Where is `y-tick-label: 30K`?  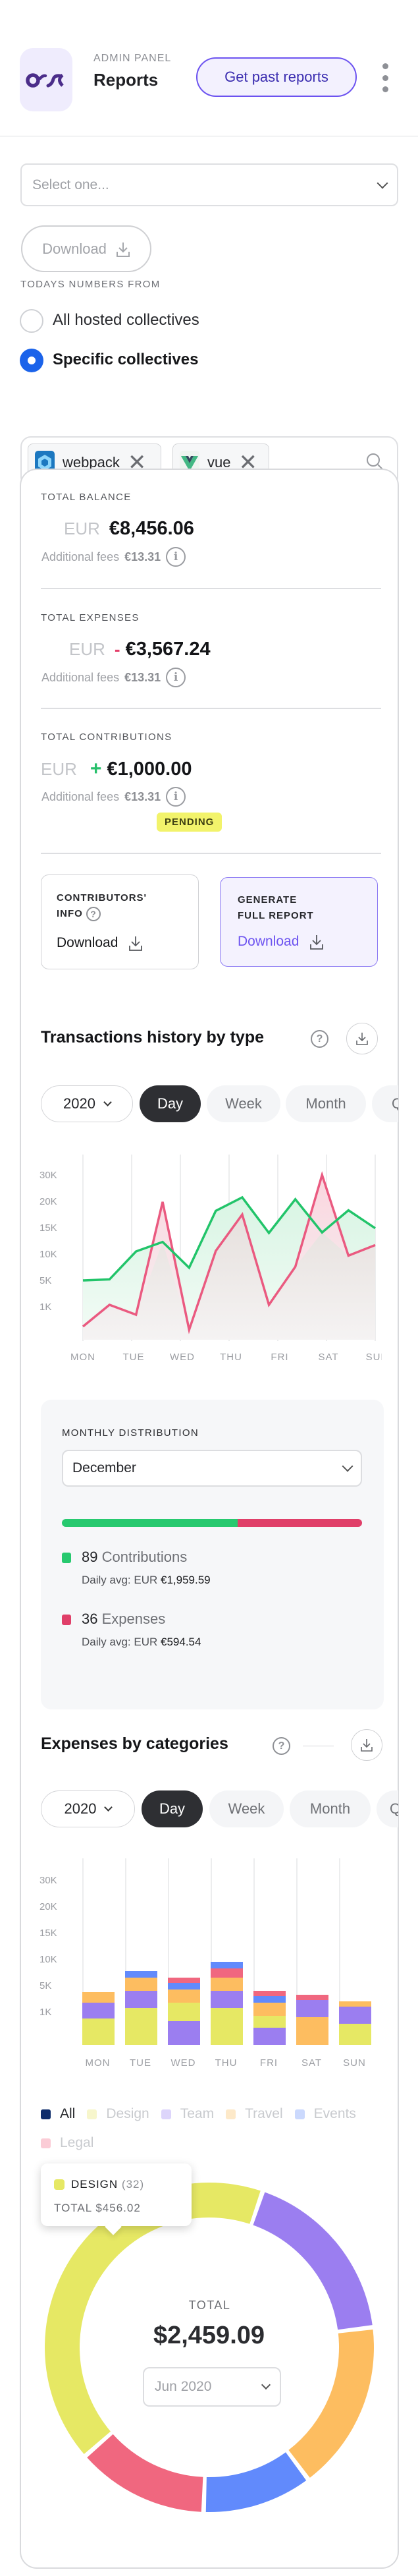 y-tick-label: 30K is located at coordinates (48, 1881).